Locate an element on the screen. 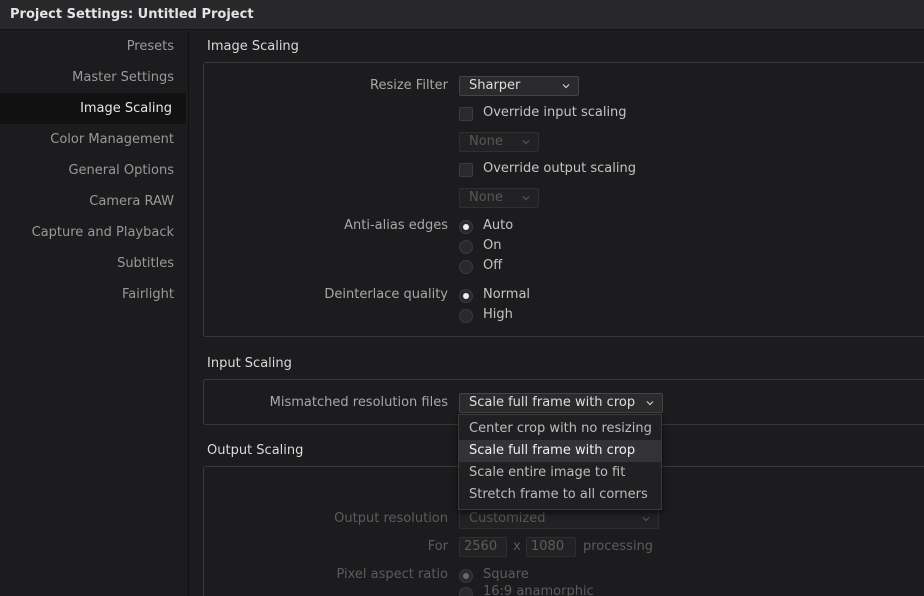  anti-alias-label: Anti-alias edges is located at coordinates (396, 225).